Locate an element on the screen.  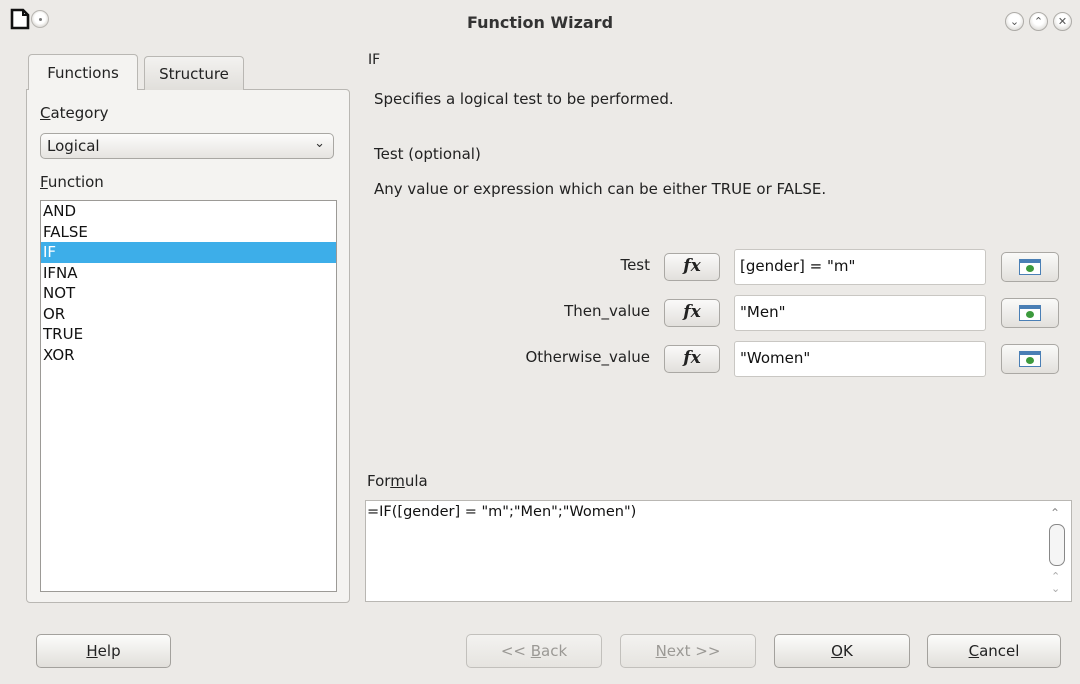
then-value-fx-button: fx is located at coordinates (692, 313).